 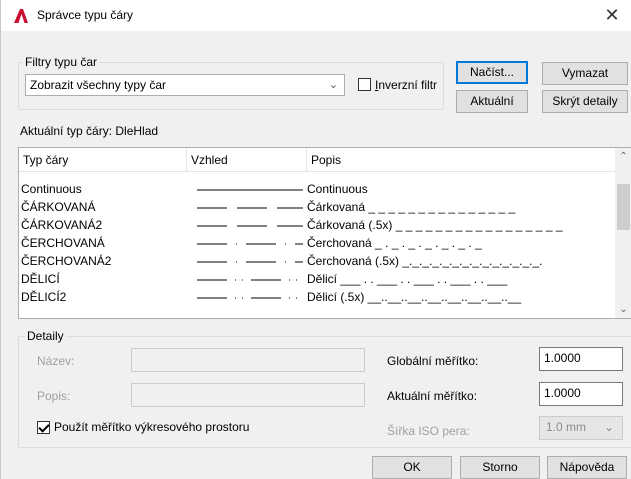 I want to click on filter-combo: Zobrazit všechny typy čar ⌄, so click(x=185, y=85).